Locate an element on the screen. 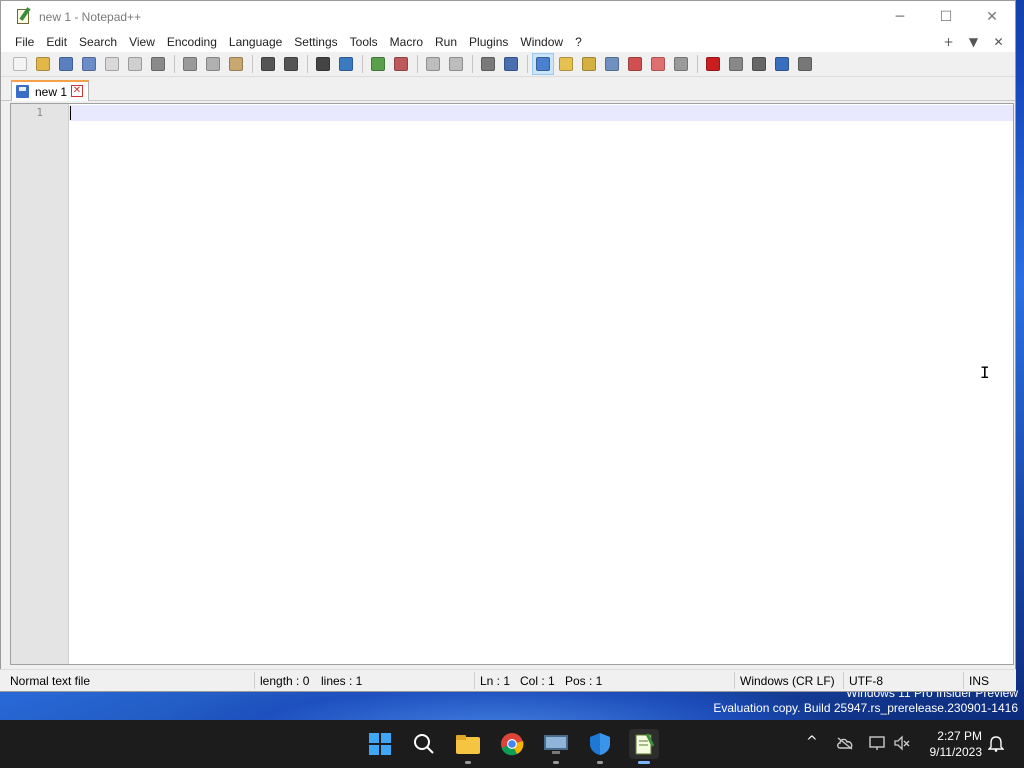 Image resolution: width=1024 pixels, height=768 pixels. document-map-button is located at coordinates (589, 64).